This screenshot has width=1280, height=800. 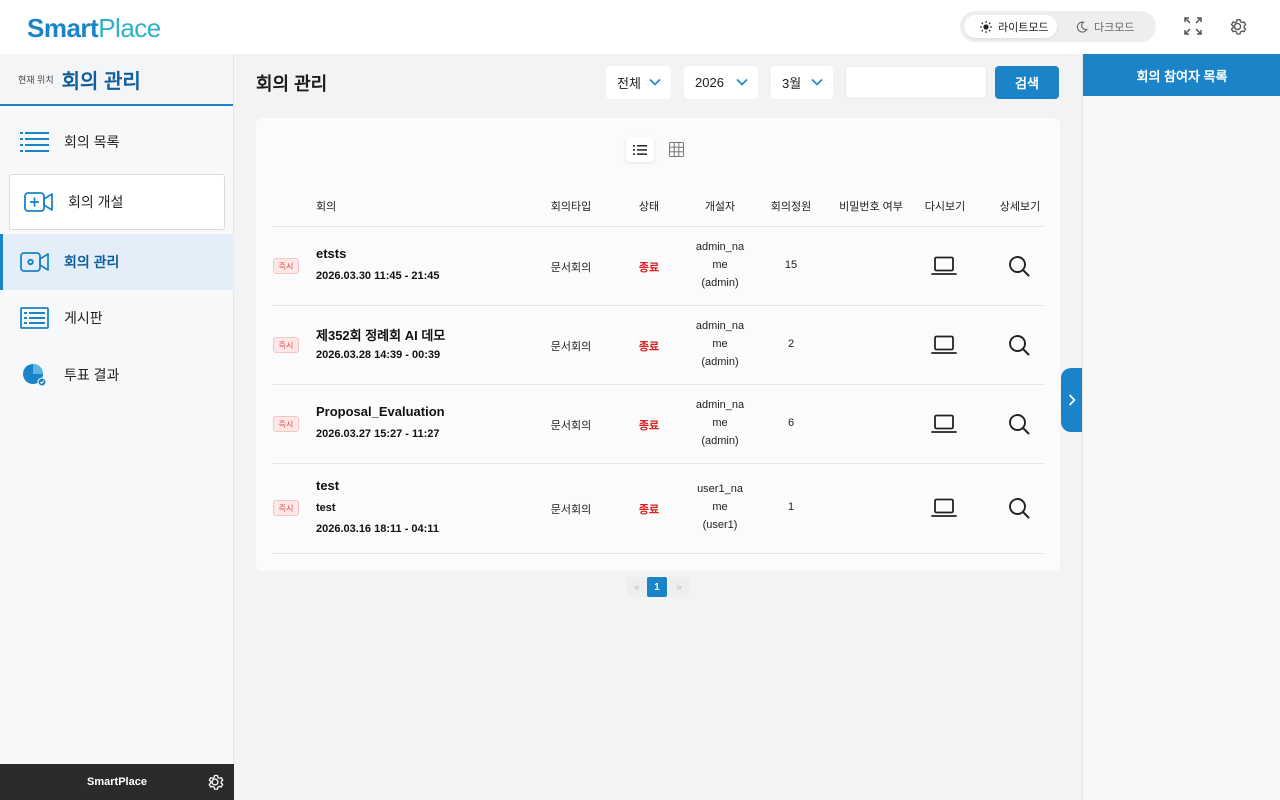 What do you see at coordinates (63, 28) in the screenshot?
I see `logo-part-smart: Smart` at bounding box center [63, 28].